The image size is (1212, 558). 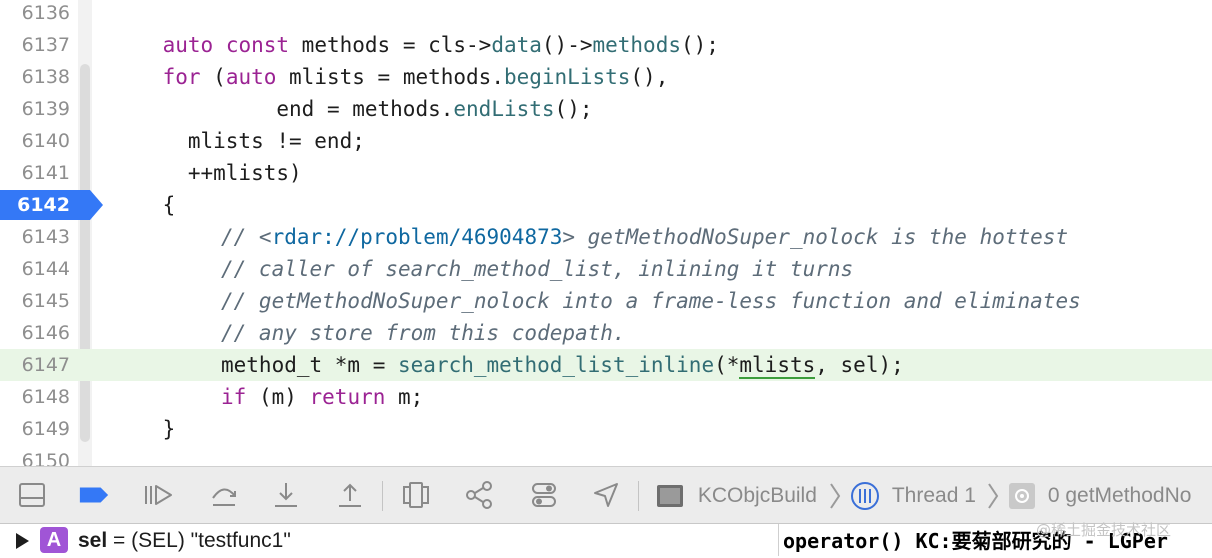 I want to click on code-line: 6148 if (m) return m;, so click(x=606, y=397).